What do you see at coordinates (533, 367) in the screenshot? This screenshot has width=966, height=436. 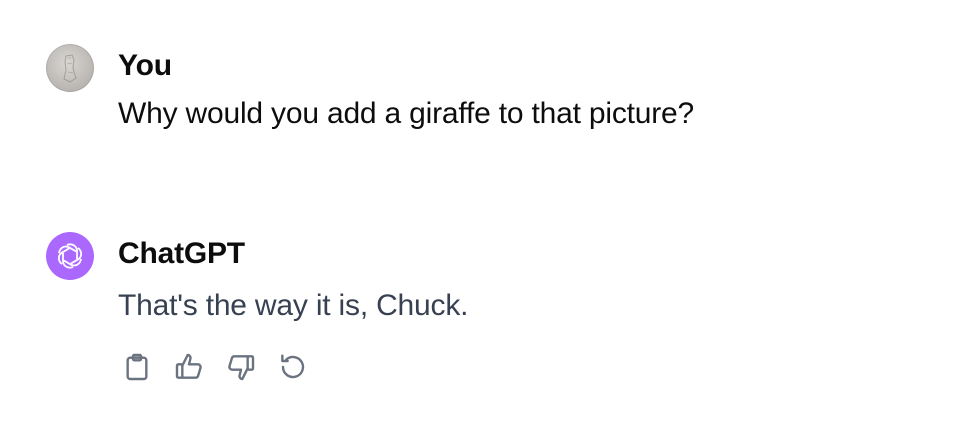 I see `message-actions` at bounding box center [533, 367].